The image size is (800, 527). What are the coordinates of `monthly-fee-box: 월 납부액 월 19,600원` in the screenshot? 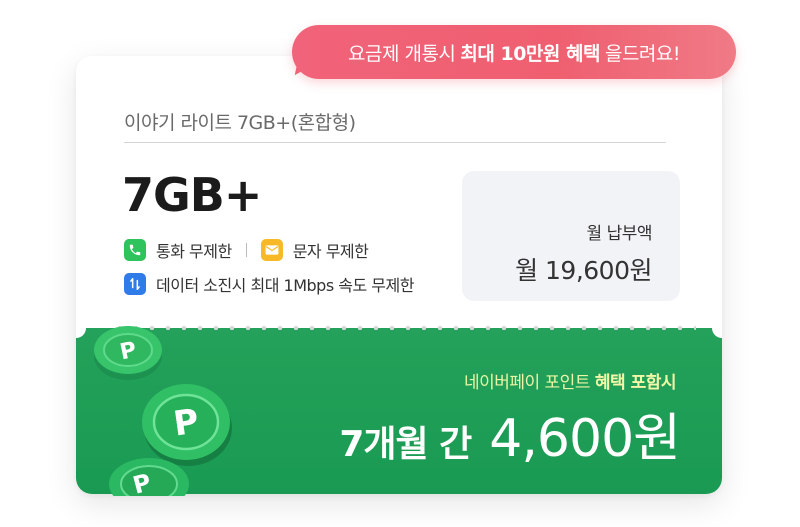 It's located at (571, 236).